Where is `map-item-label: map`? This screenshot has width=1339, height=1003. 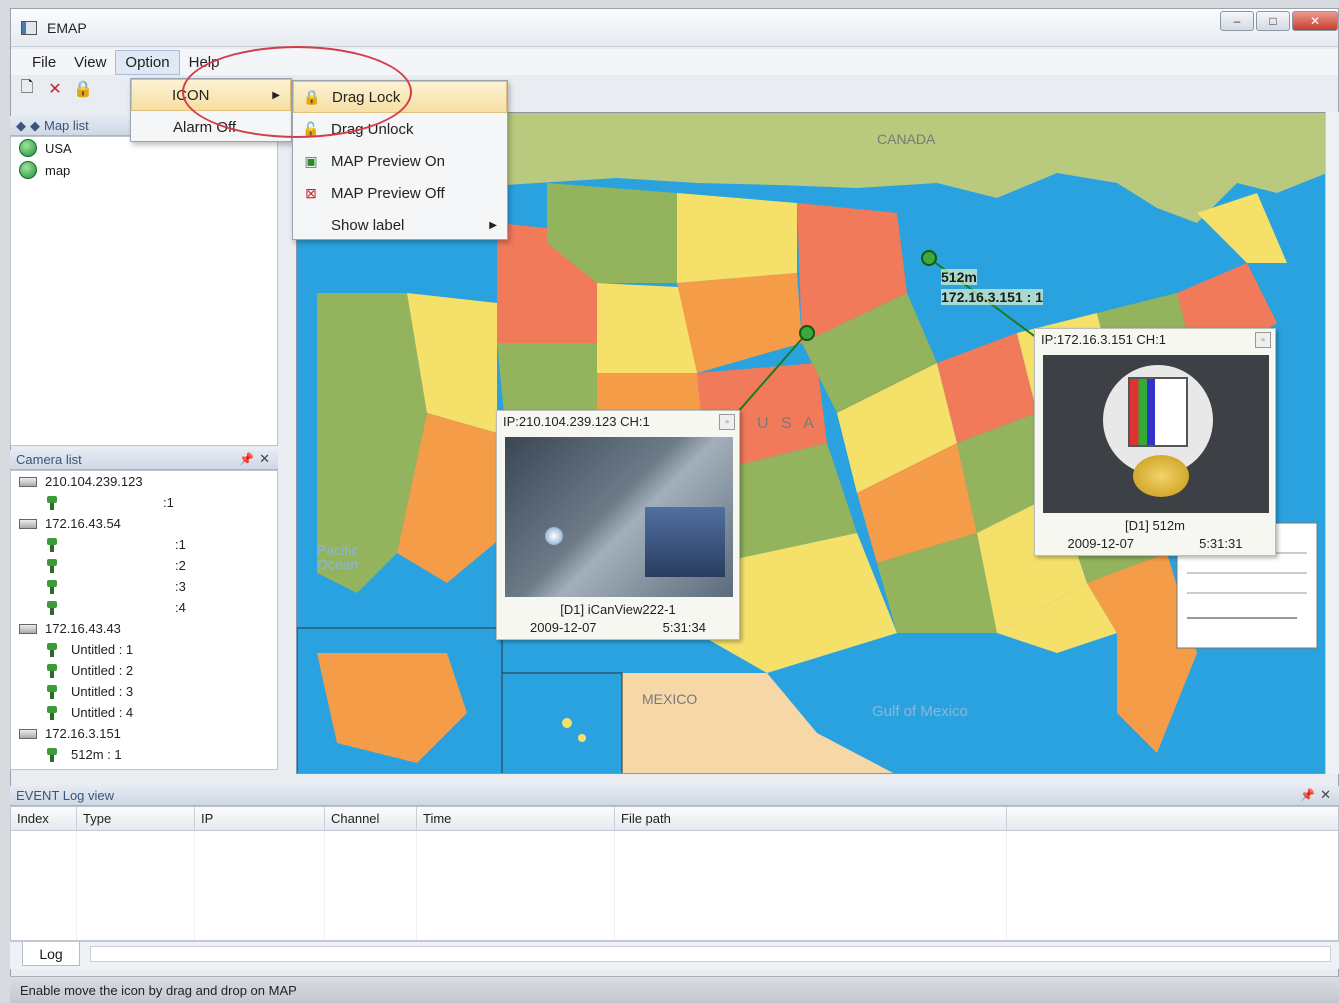
map-item-label: map is located at coordinates (58, 170).